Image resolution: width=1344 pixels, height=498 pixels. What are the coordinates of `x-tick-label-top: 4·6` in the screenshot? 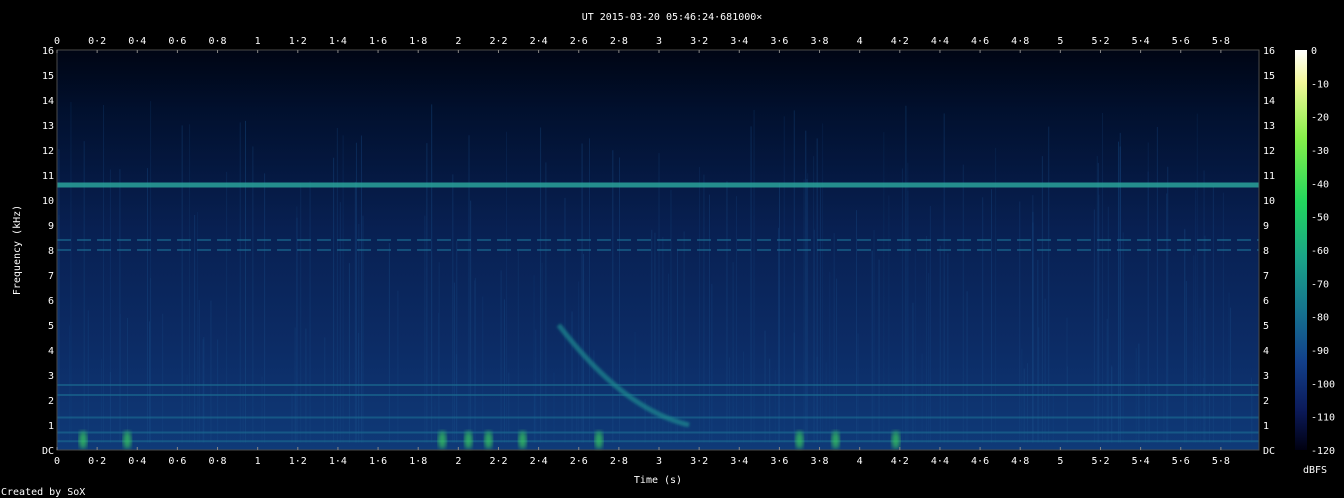 It's located at (980, 41).